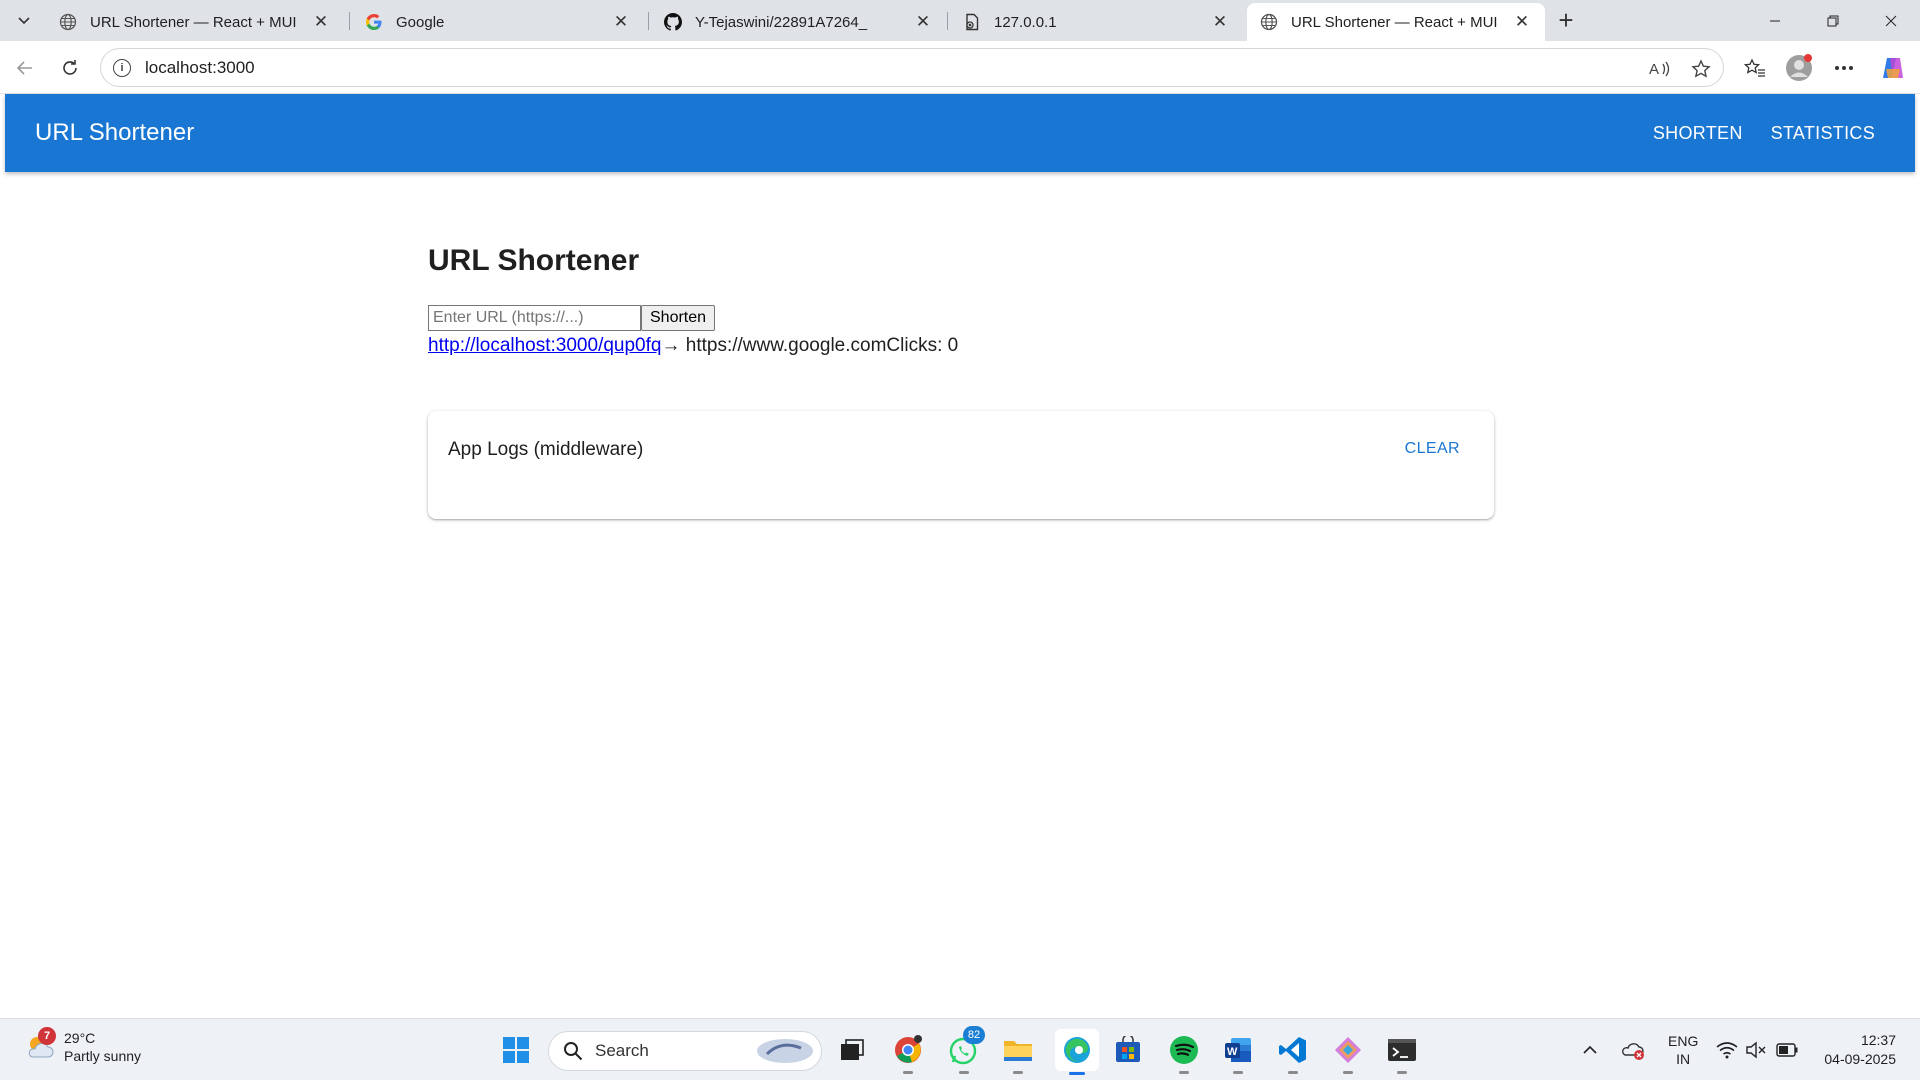 This screenshot has height=1081, width=1920. What do you see at coordinates (673, 22) in the screenshot?
I see `github-icon` at bounding box center [673, 22].